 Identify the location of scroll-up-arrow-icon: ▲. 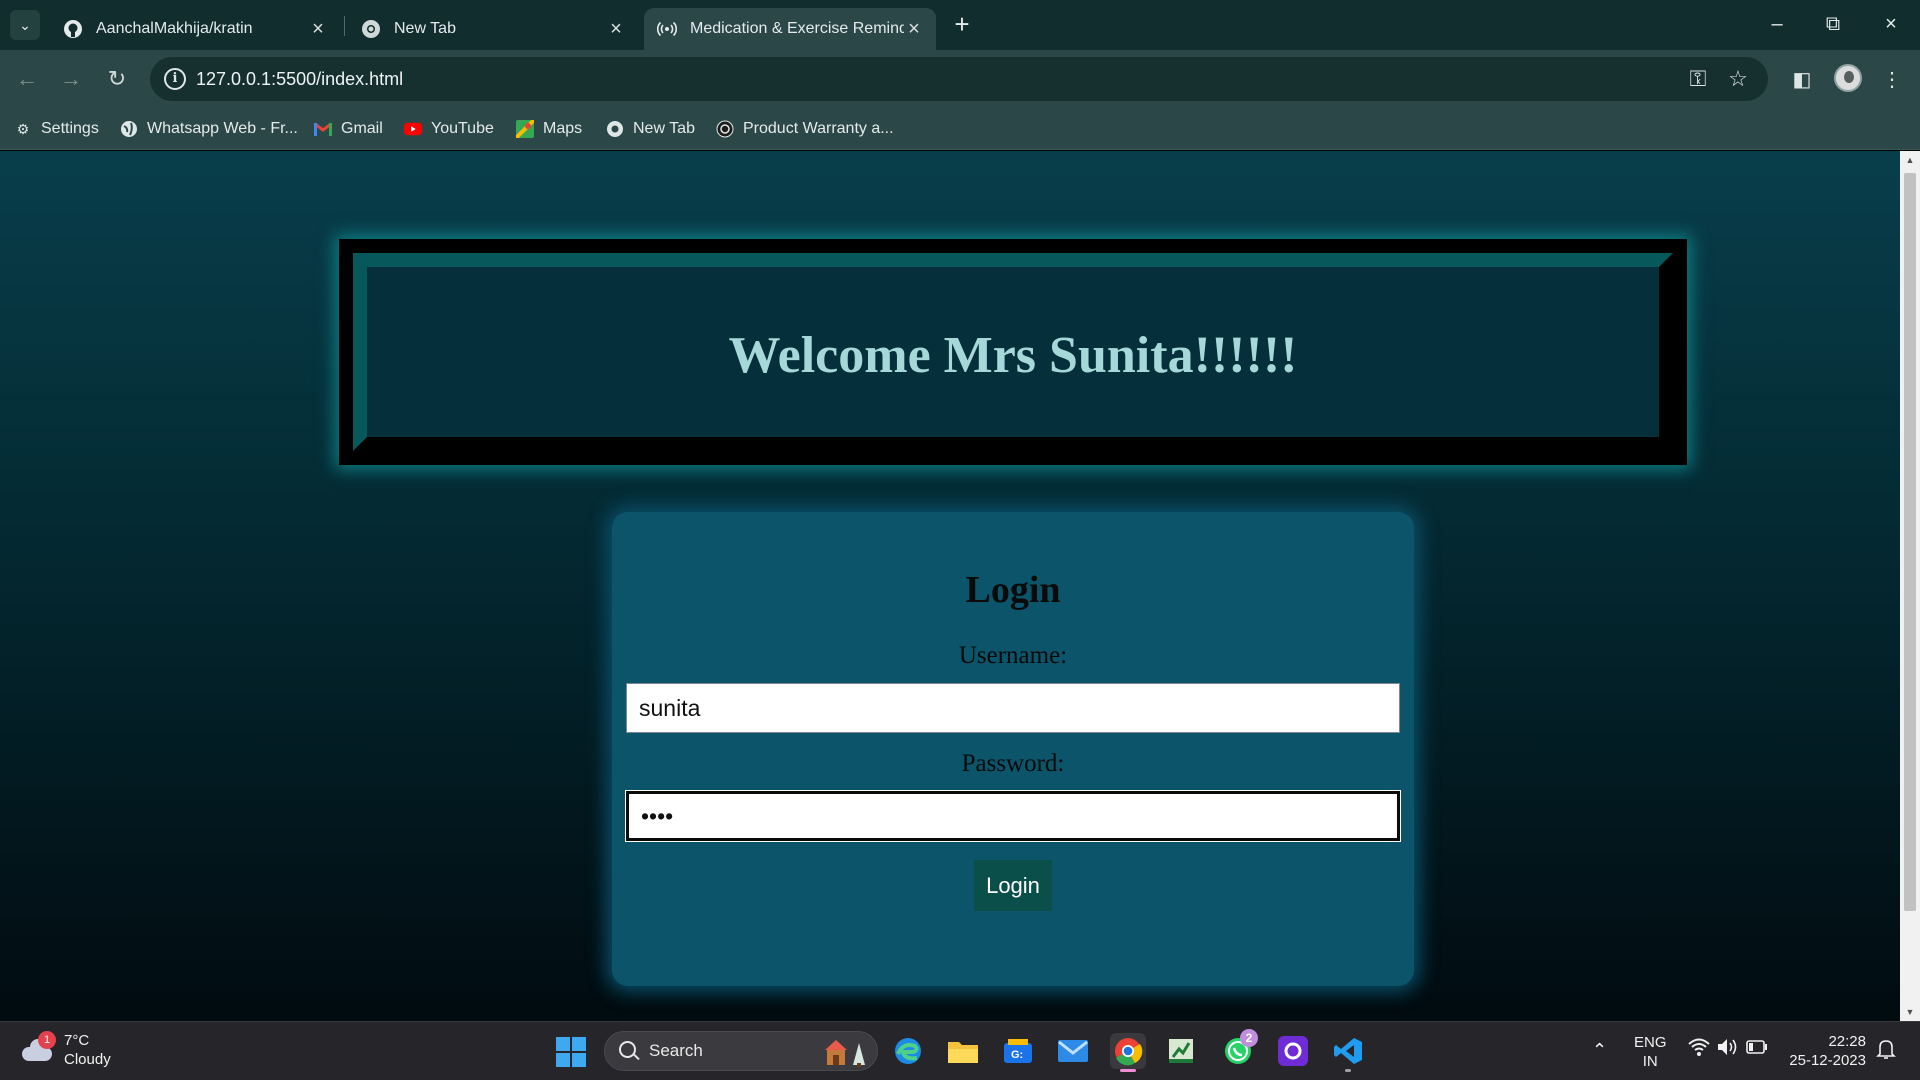
(1910, 160).